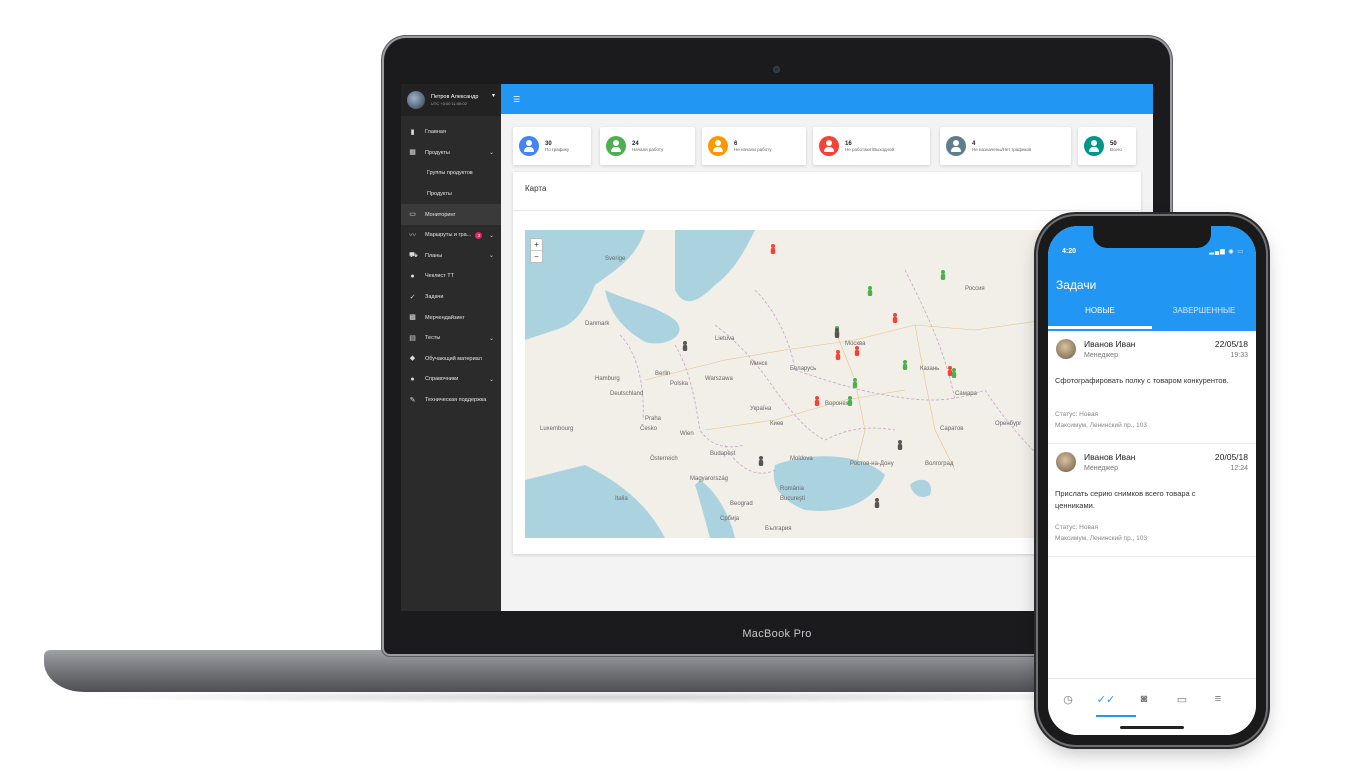 The image size is (1371, 774). Describe the element at coordinates (626, 394) in the screenshot. I see `map-label: Deutschland` at that location.